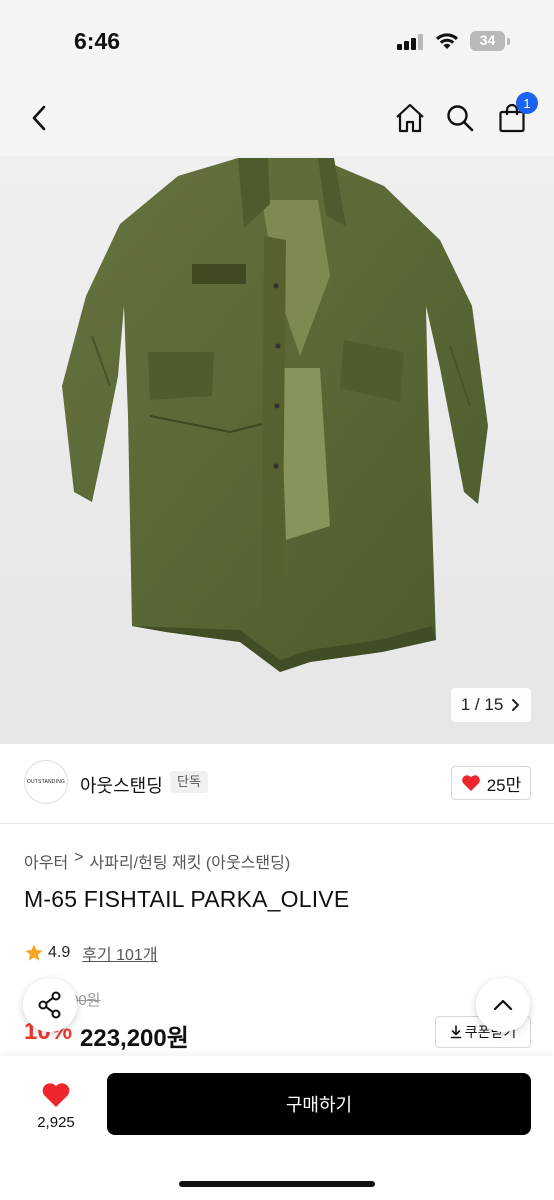 The height and width of the screenshot is (1200, 554). I want to click on brand-logo-text: OUTSTANDING, so click(46, 782).